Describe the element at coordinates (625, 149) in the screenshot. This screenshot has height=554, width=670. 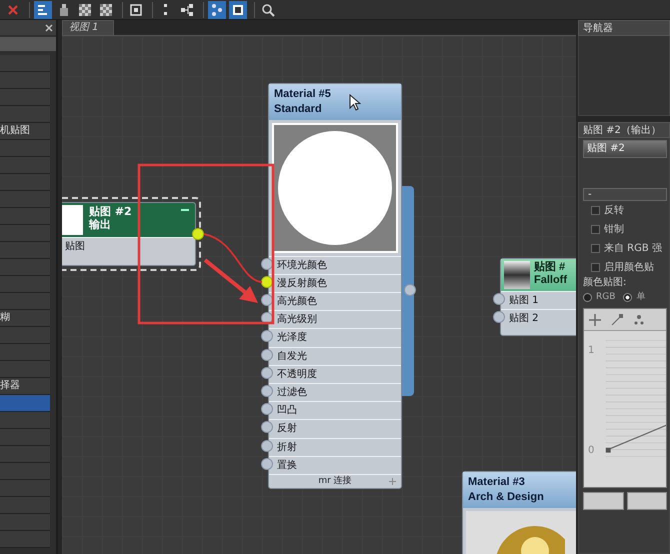
I see `name-field: 贴图 #2` at that location.